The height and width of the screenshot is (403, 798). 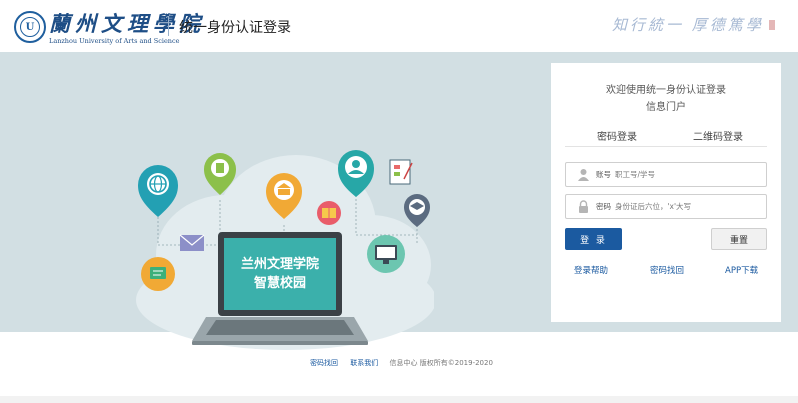 What do you see at coordinates (280, 283) in the screenshot?
I see `laptop-screen-line2: 智慧校园` at bounding box center [280, 283].